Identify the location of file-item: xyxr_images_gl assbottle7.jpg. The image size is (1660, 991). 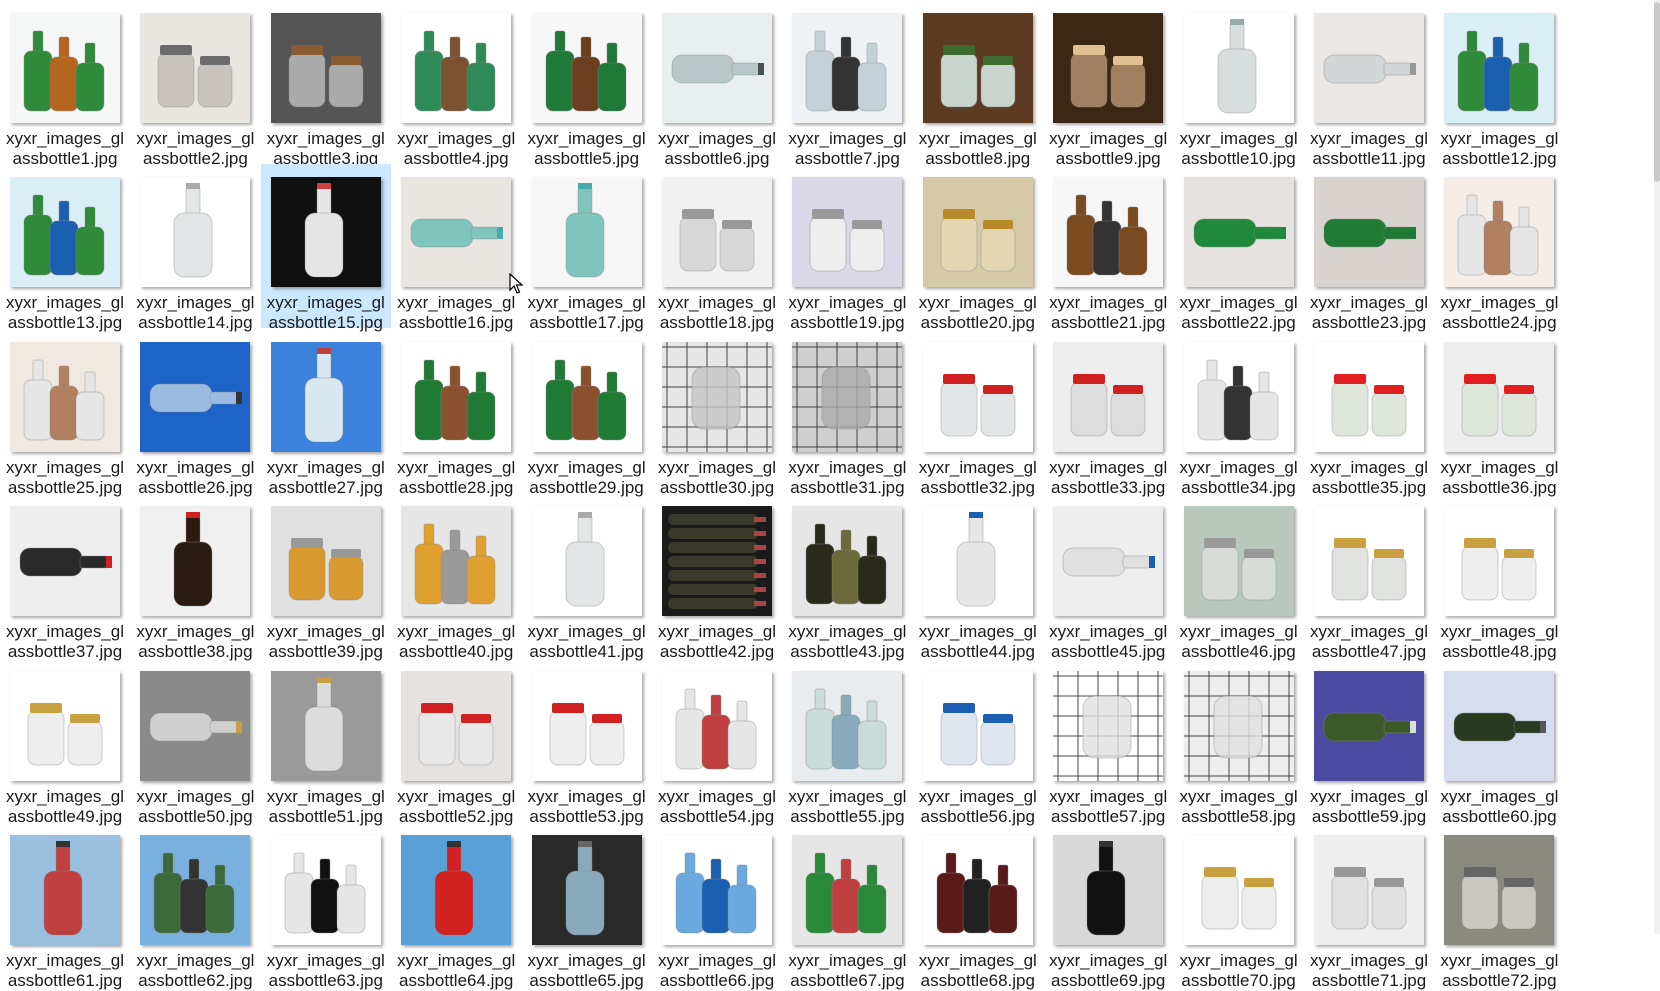
(847, 84).